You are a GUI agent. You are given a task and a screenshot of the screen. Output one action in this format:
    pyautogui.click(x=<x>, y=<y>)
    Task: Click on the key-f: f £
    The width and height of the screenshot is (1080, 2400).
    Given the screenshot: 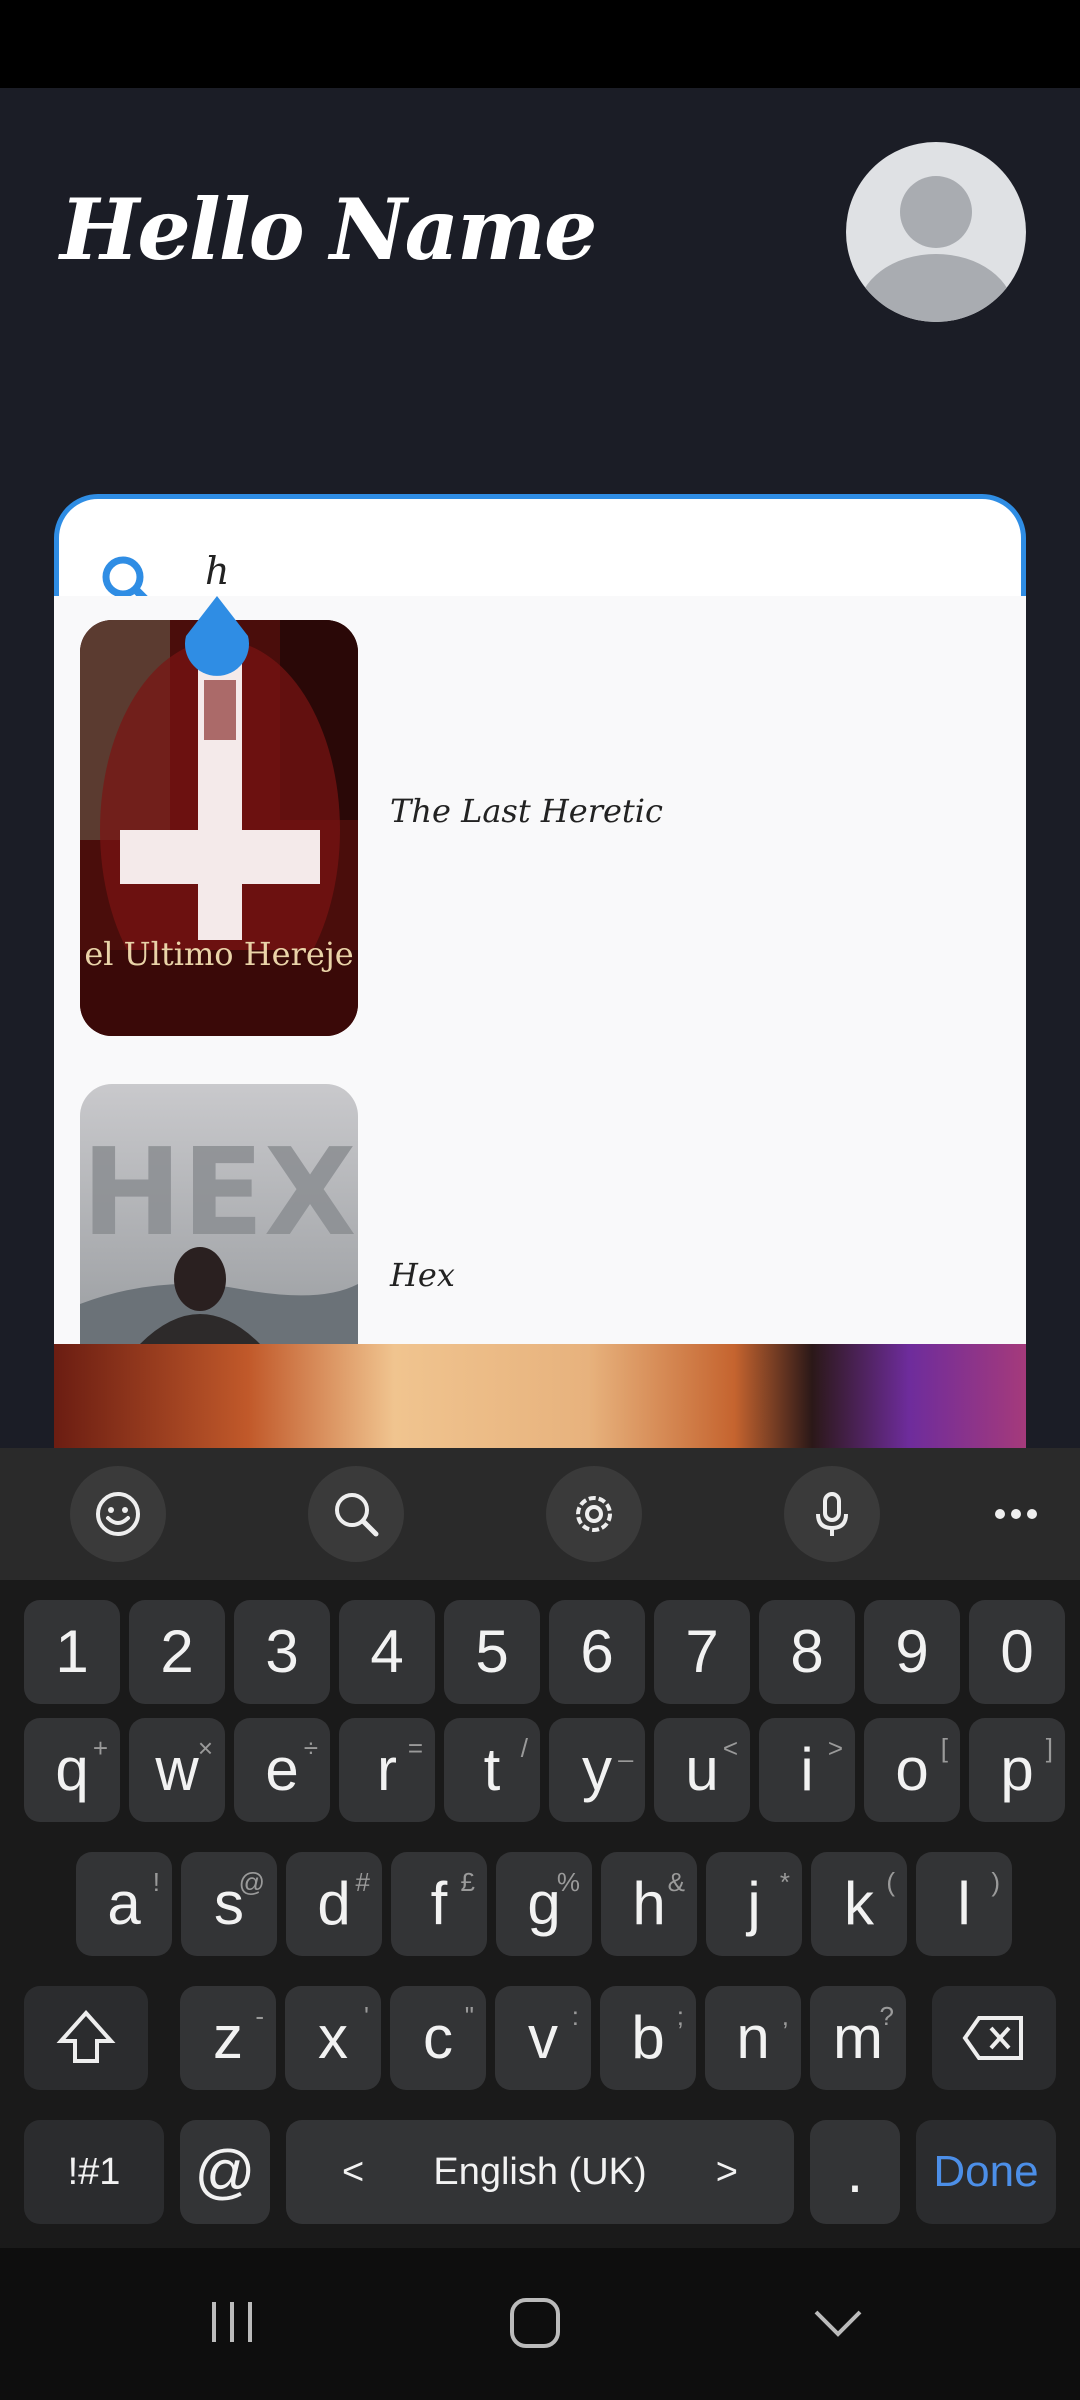 What is the action you would take?
    pyautogui.click(x=439, y=1904)
    